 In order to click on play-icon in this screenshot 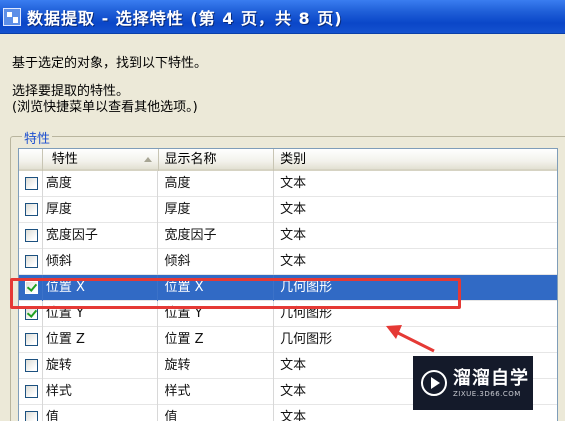, I will do `click(434, 383)`.